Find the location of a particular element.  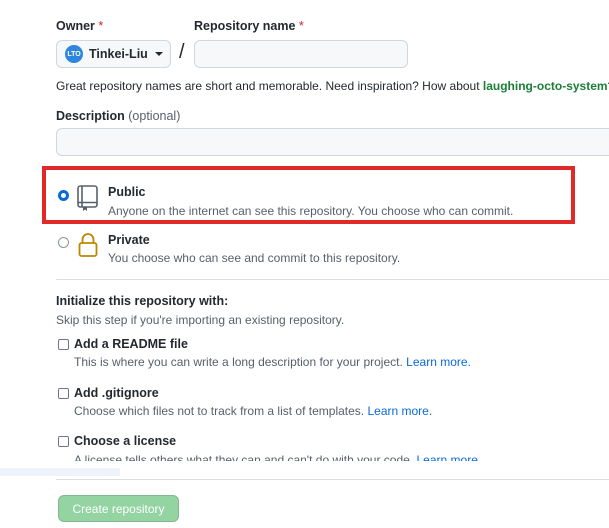

private-title: Private is located at coordinates (129, 240).